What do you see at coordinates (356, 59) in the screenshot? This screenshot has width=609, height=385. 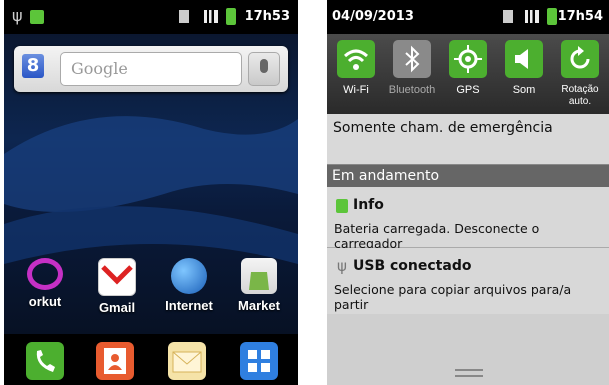 I see `wifi-icon` at bounding box center [356, 59].